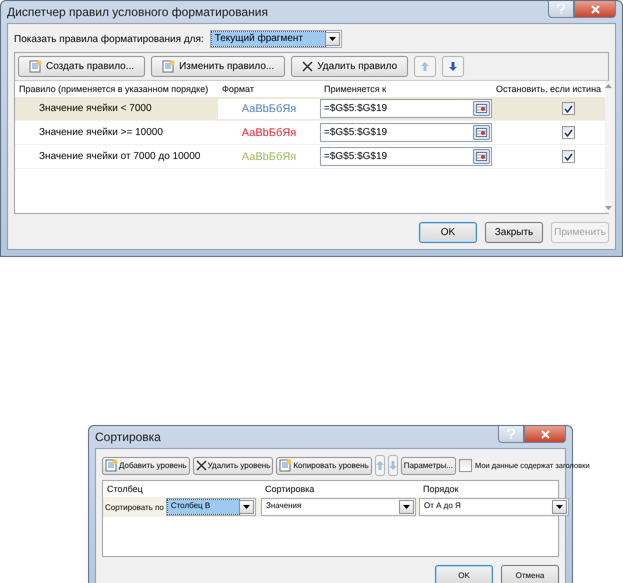  What do you see at coordinates (211, 507) in the screenshot?
I see `column-dropdown: Столбец B` at bounding box center [211, 507].